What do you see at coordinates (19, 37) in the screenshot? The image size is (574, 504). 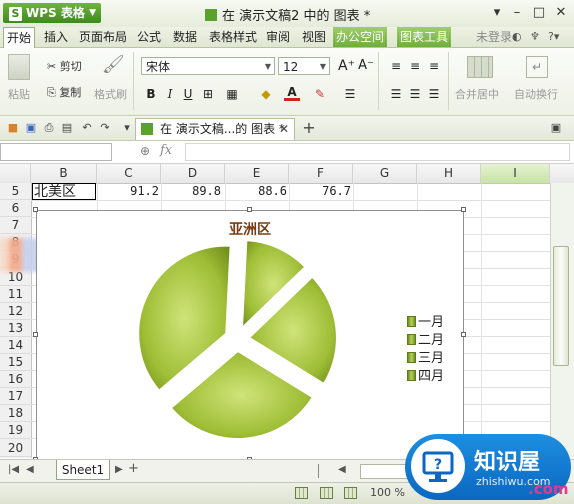 I see `tab-home: 开始` at bounding box center [19, 37].